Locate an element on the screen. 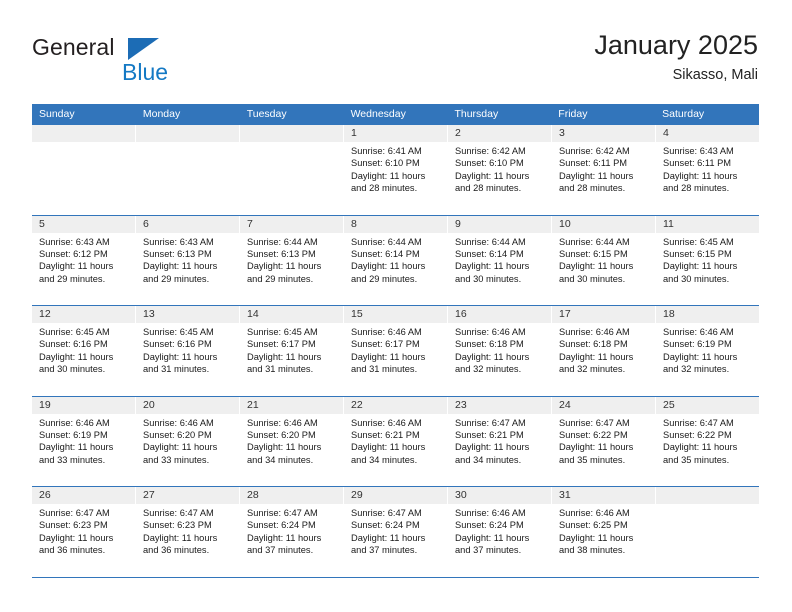 The width and height of the screenshot is (792, 612). brand-logo: General Blue is located at coordinates (147, 63).